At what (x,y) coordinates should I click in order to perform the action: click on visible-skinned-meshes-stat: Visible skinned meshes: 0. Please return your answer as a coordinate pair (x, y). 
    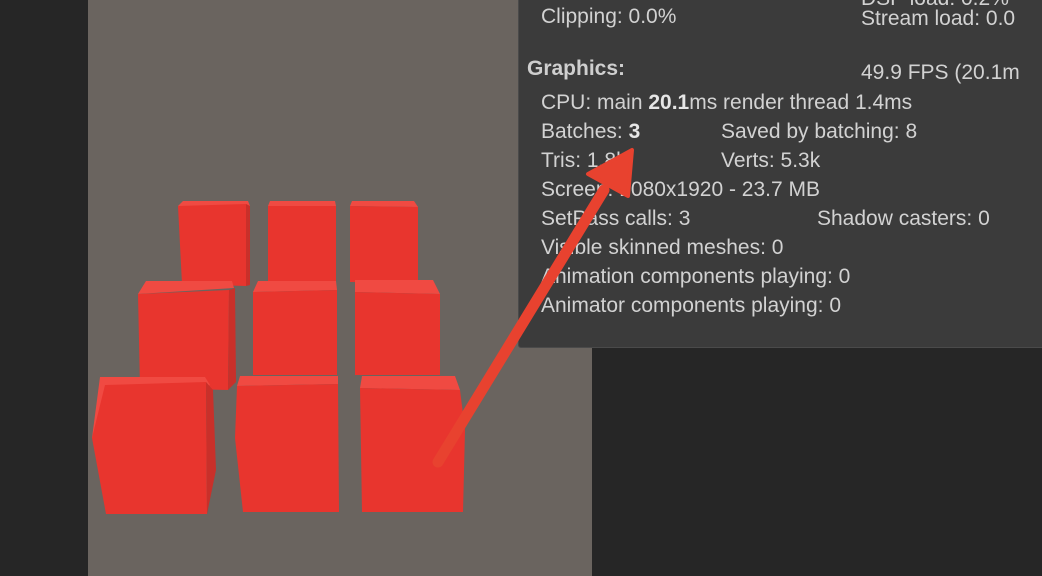
    Looking at the image, I should click on (662, 247).